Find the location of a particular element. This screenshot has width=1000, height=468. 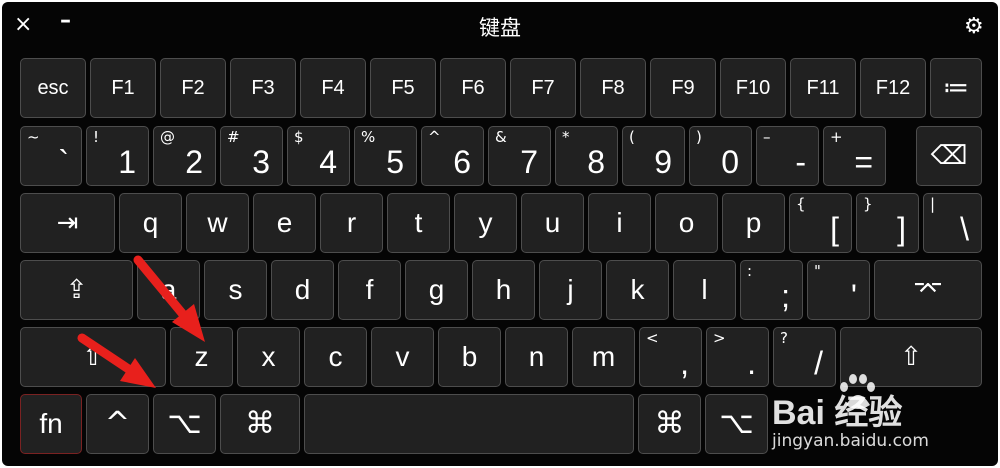

annotation-arrows is located at coordinates (141, 321).